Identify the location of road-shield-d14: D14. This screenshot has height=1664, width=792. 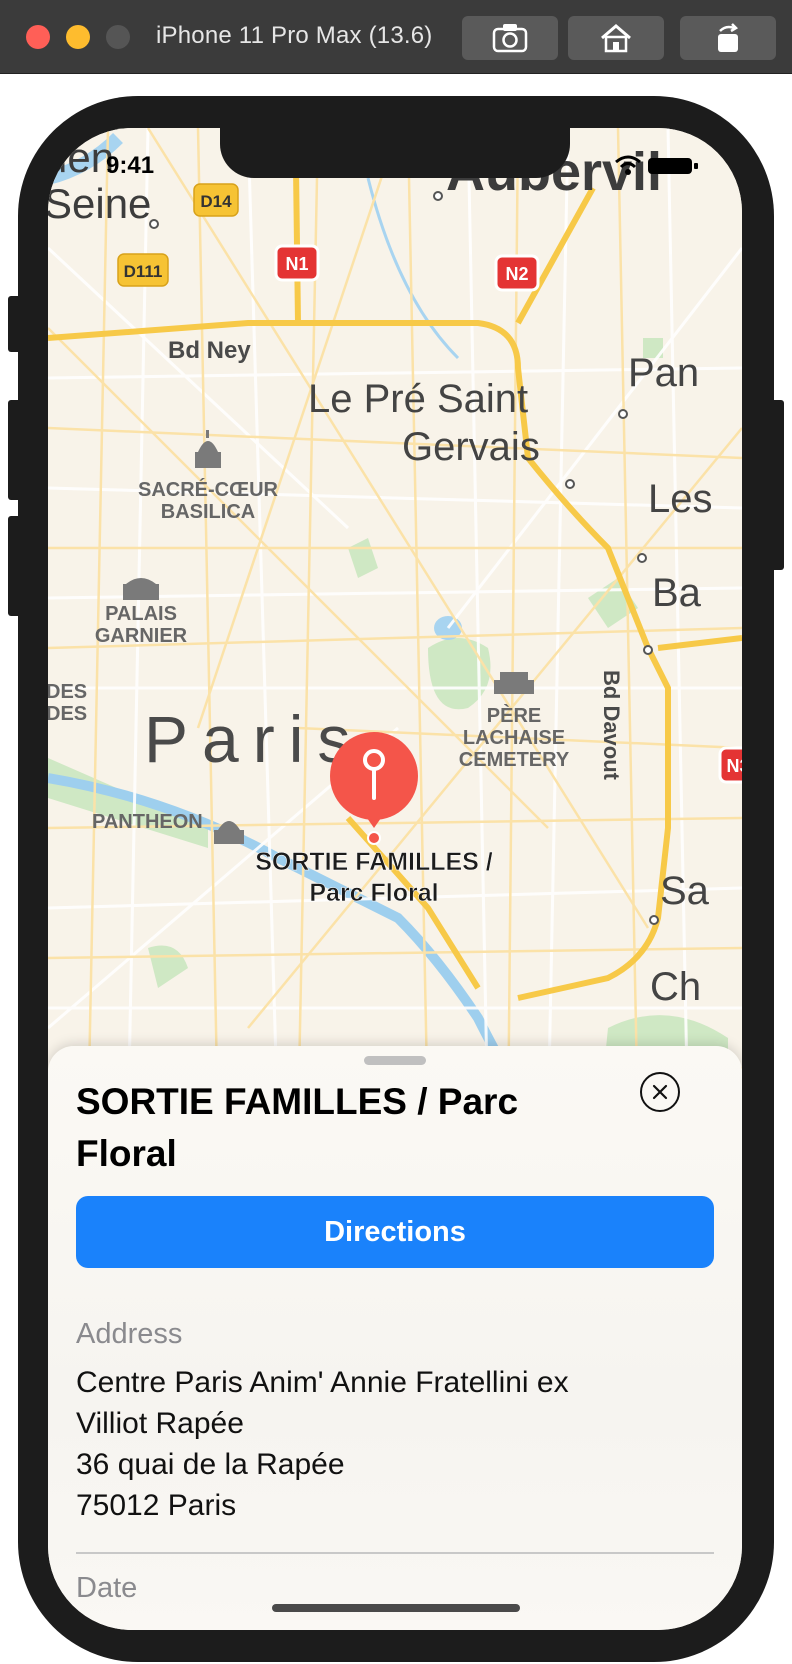
(216, 200).